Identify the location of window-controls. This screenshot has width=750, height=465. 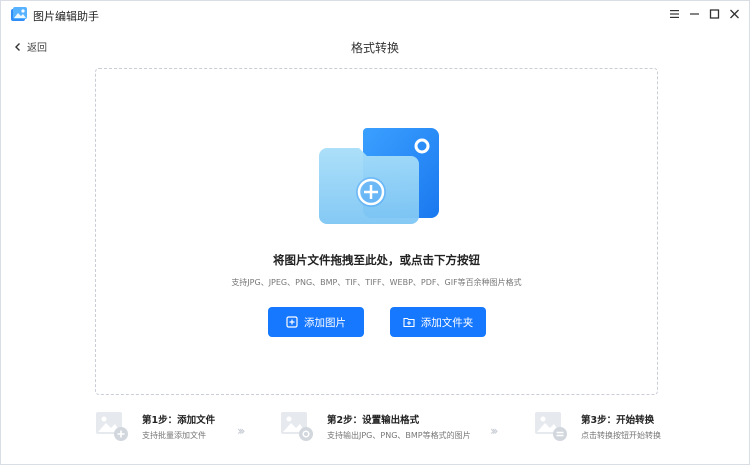
(704, 14).